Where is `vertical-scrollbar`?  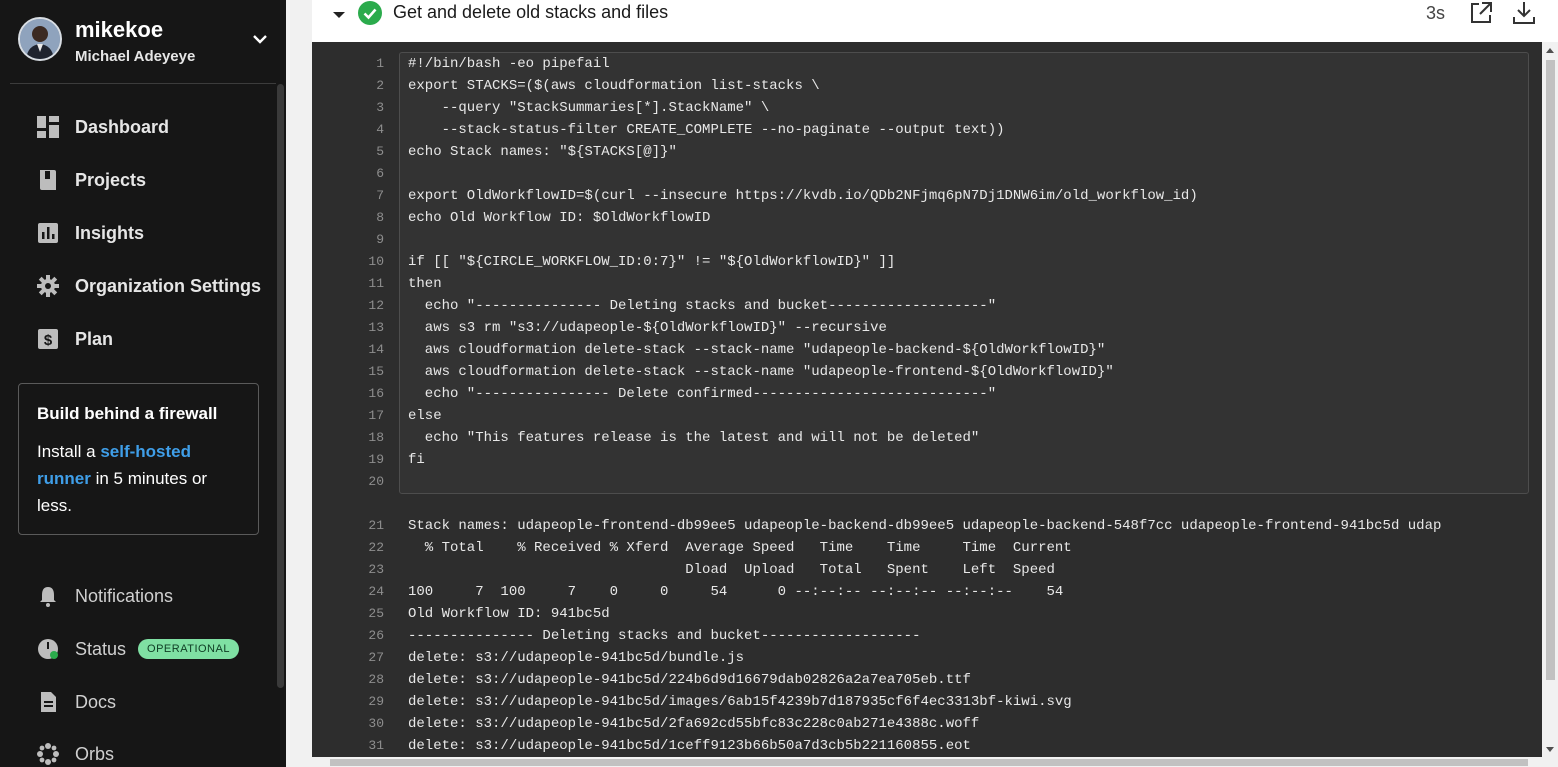
vertical-scrollbar is located at coordinates (1550, 404).